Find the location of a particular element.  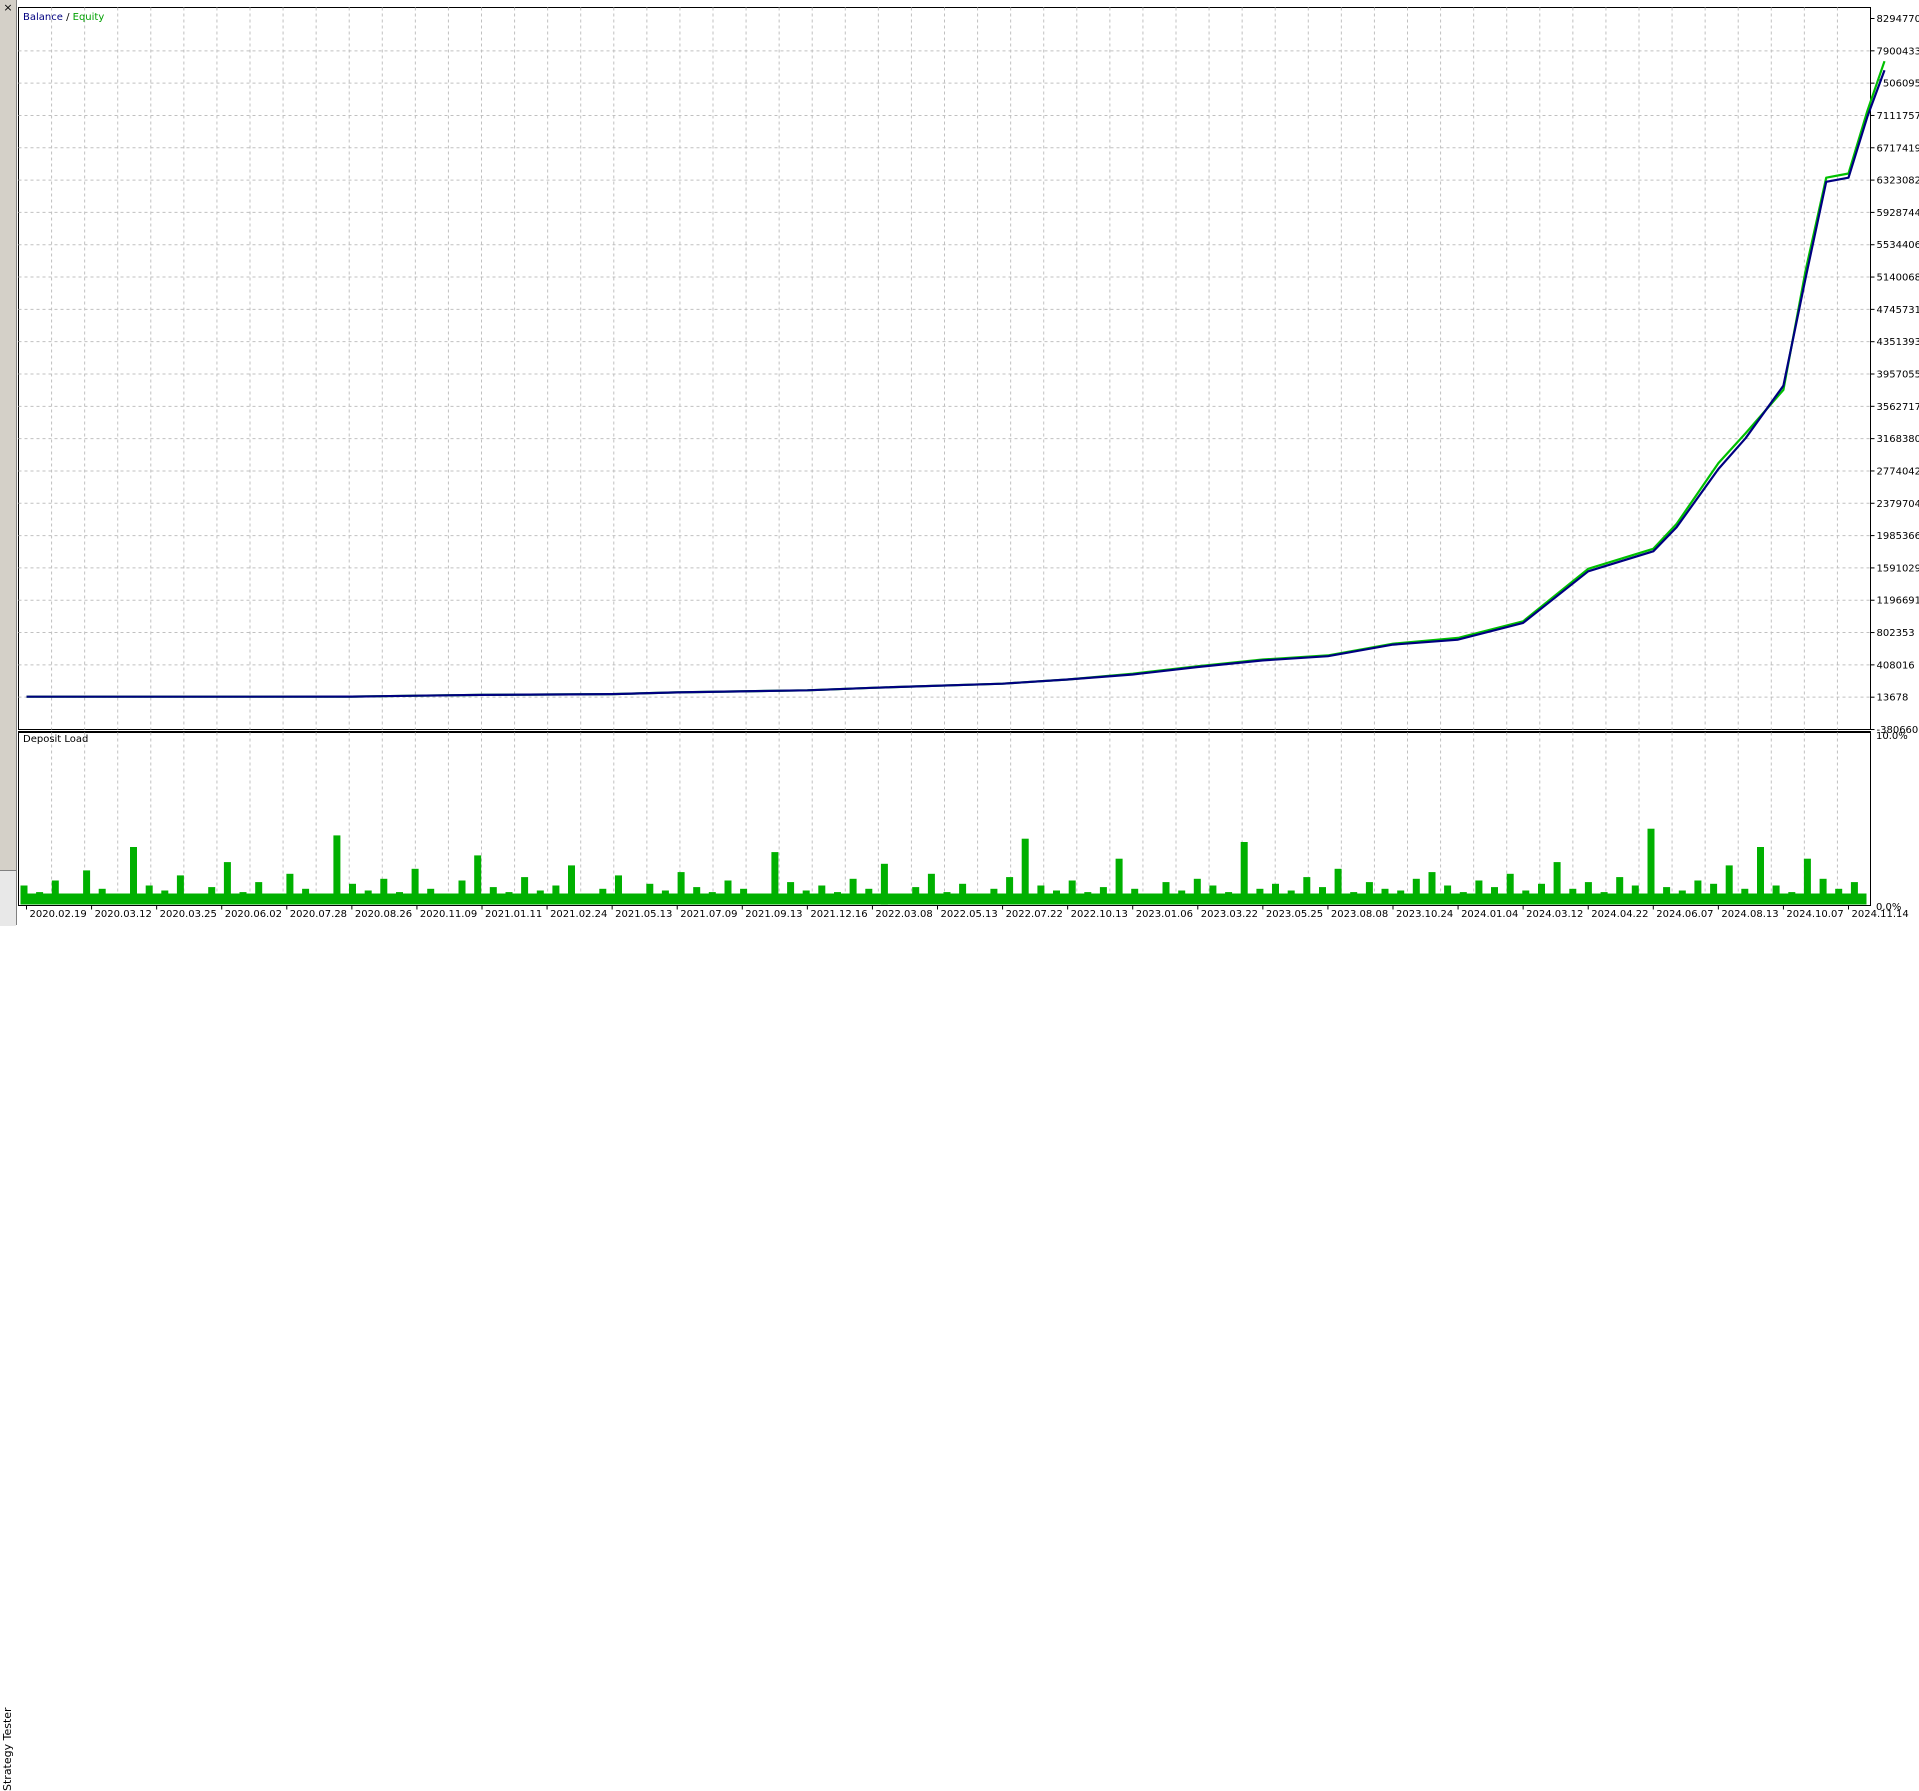

x-tick-label: 2023.10.24 is located at coordinates (1424, 914).